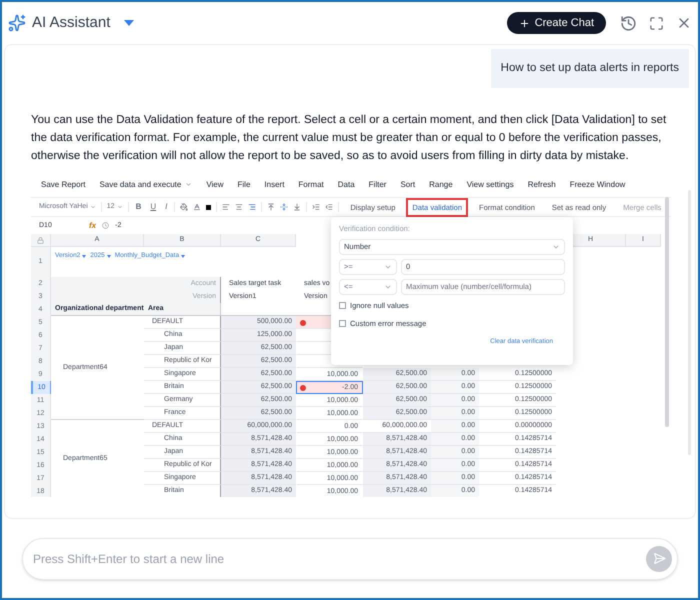  Describe the element at coordinates (215, 184) in the screenshot. I see `menu-item: View` at that location.